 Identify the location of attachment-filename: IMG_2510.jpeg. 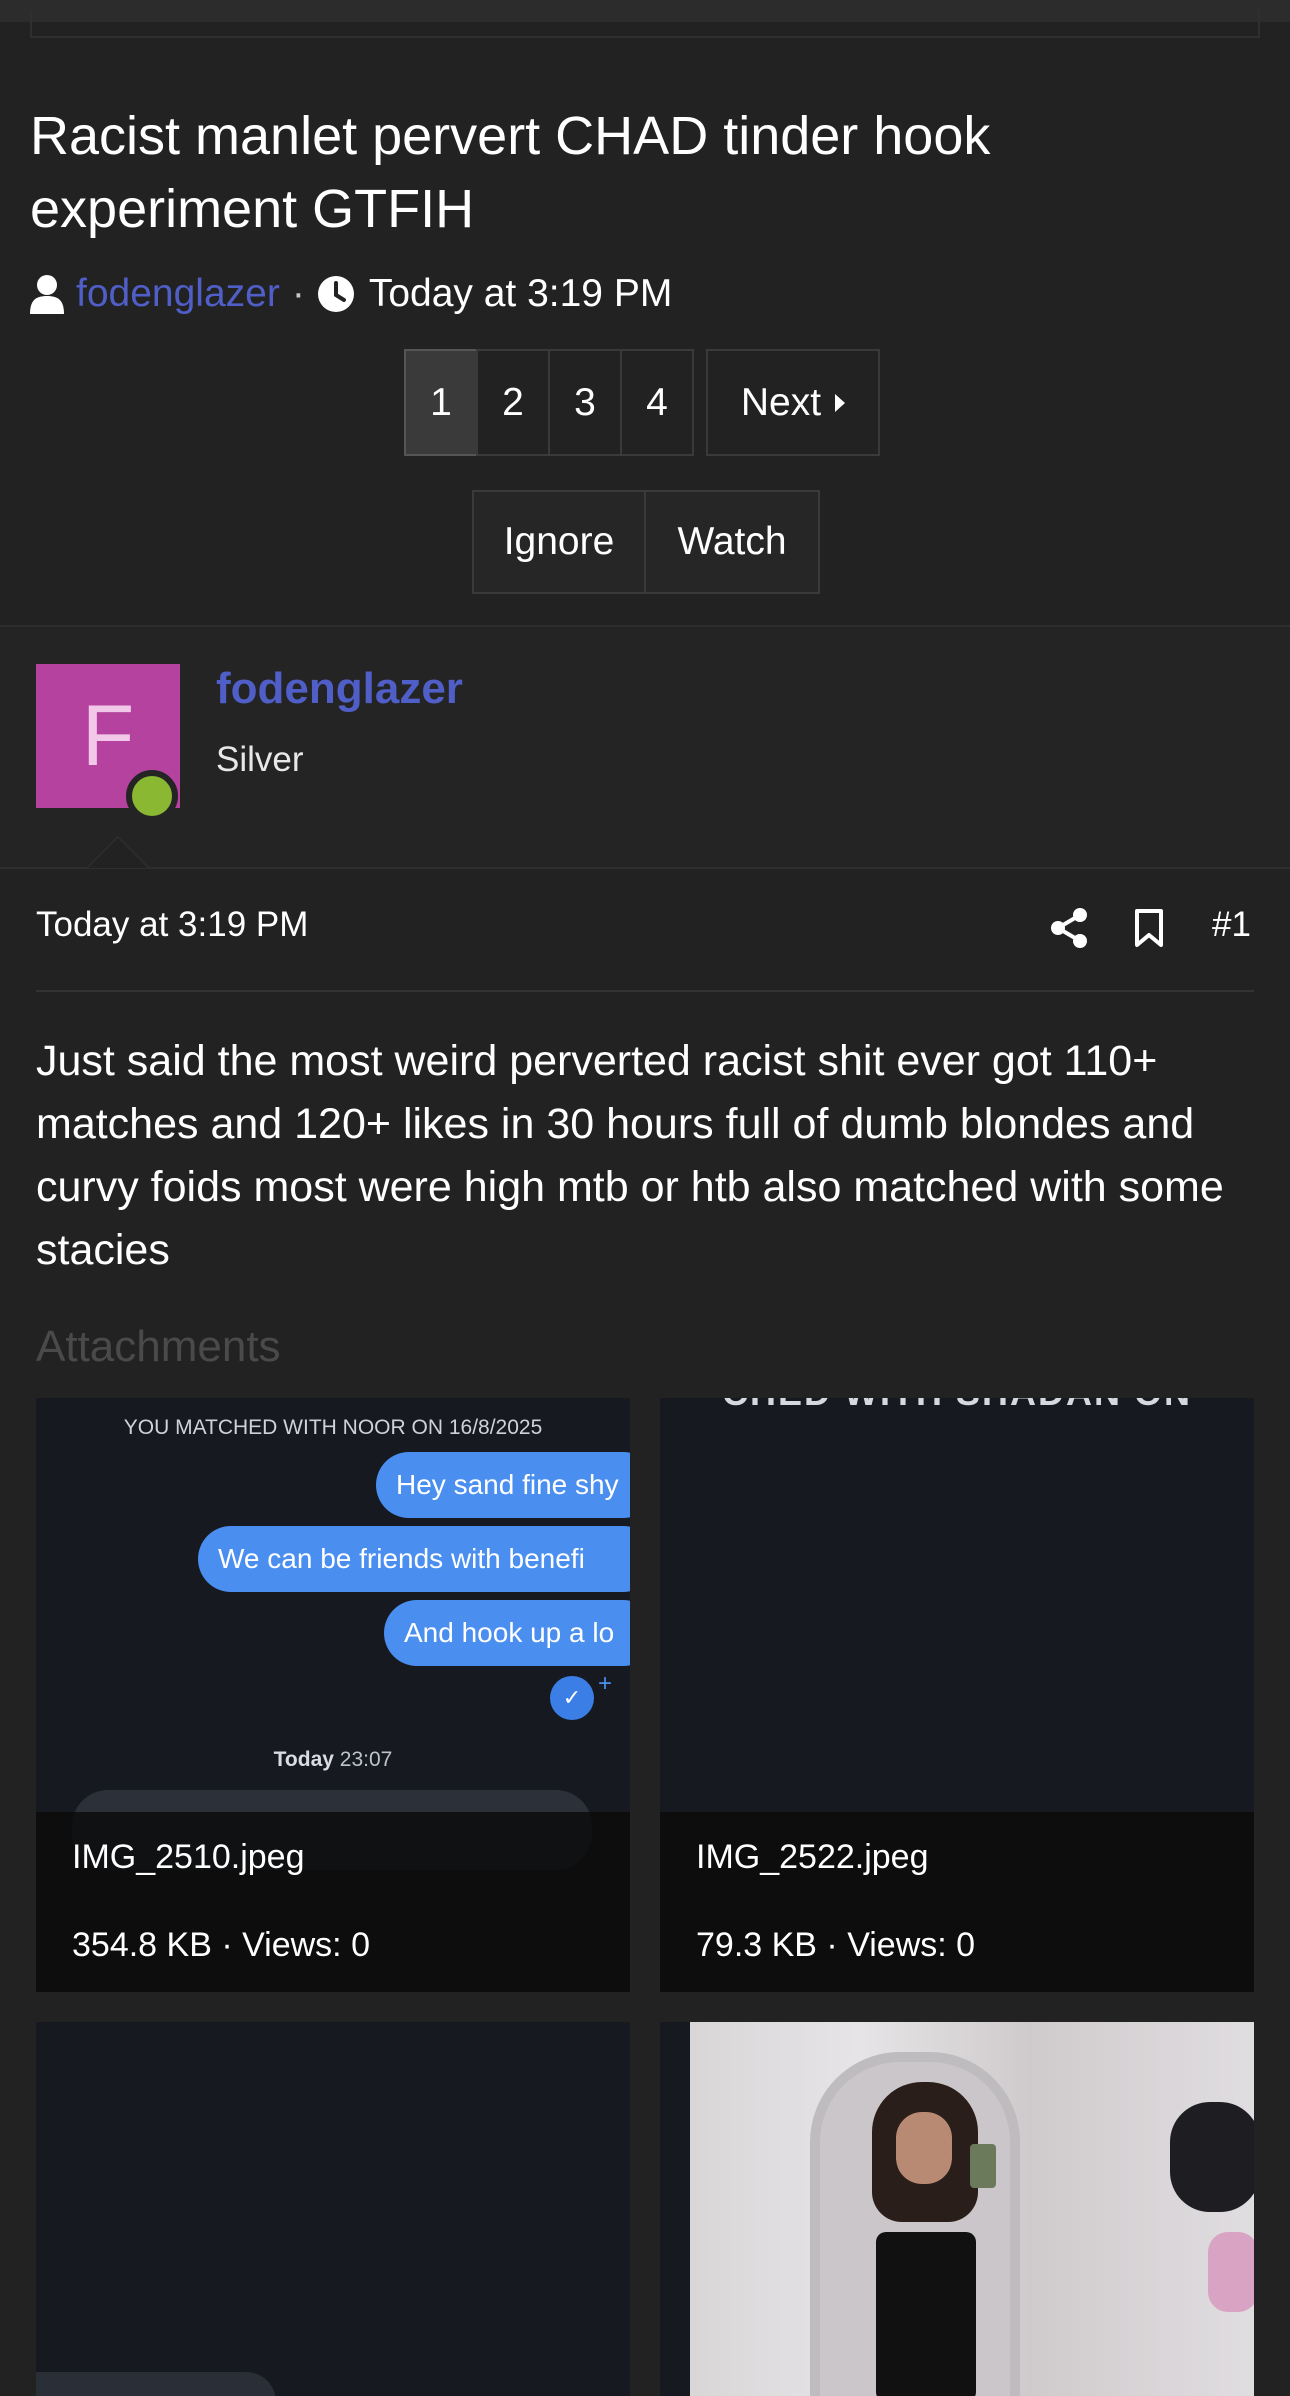
(188, 1857).